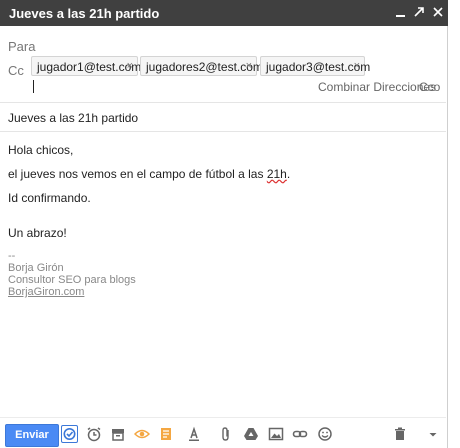 Image resolution: width=460 pixels, height=448 pixels. What do you see at coordinates (400, 434) in the screenshot?
I see `trash-icon` at bounding box center [400, 434].